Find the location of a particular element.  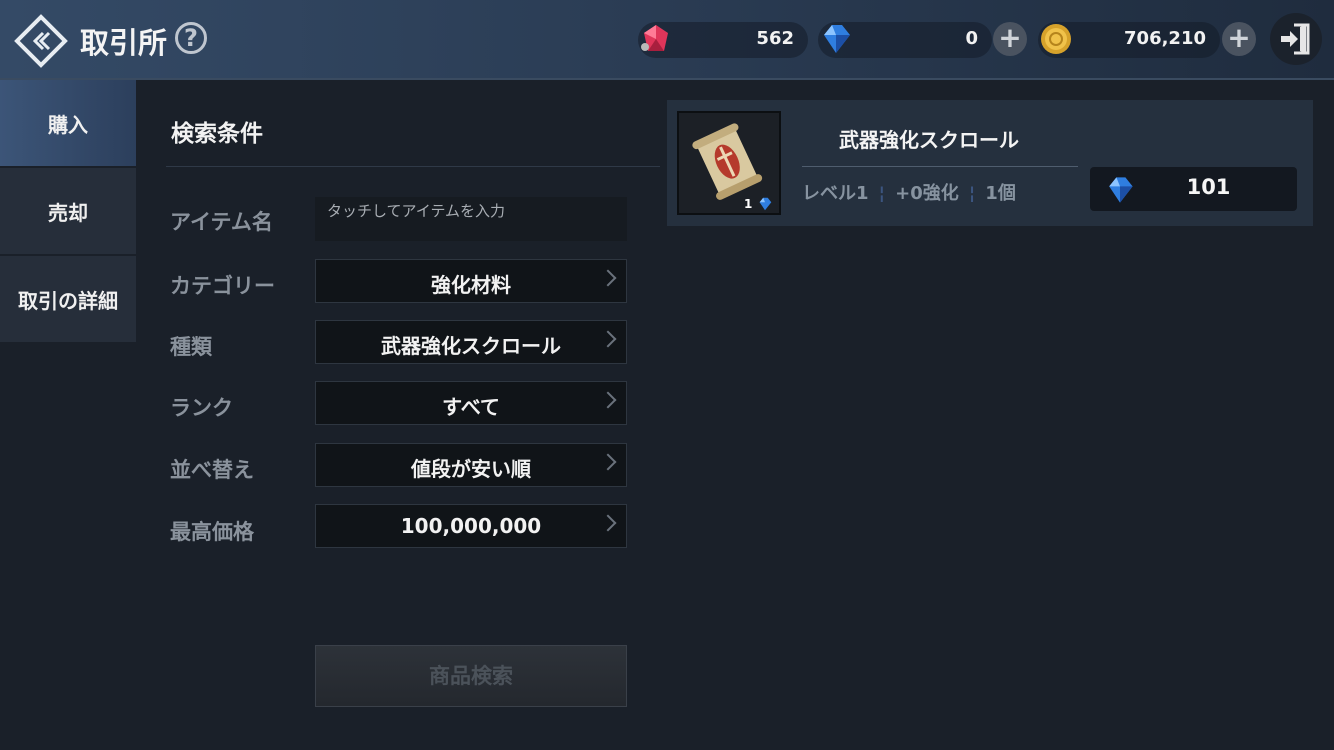

add-diamond-button: + is located at coordinates (1010, 39).